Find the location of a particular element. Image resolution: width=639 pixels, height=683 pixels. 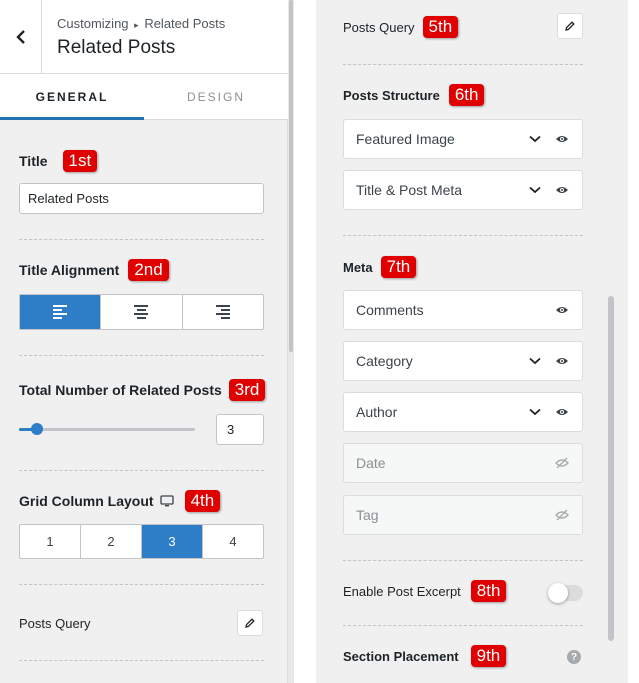

total-slider-handle is located at coordinates (36, 429).